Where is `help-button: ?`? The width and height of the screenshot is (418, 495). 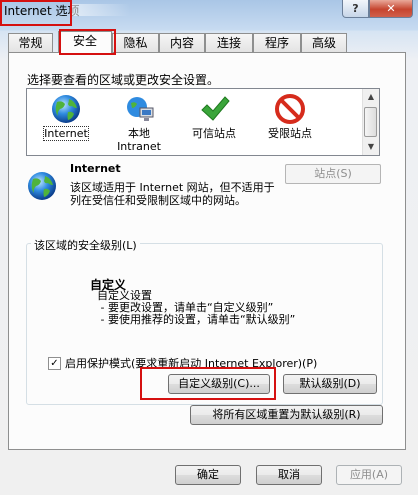
help-button: ? is located at coordinates (355, 9).